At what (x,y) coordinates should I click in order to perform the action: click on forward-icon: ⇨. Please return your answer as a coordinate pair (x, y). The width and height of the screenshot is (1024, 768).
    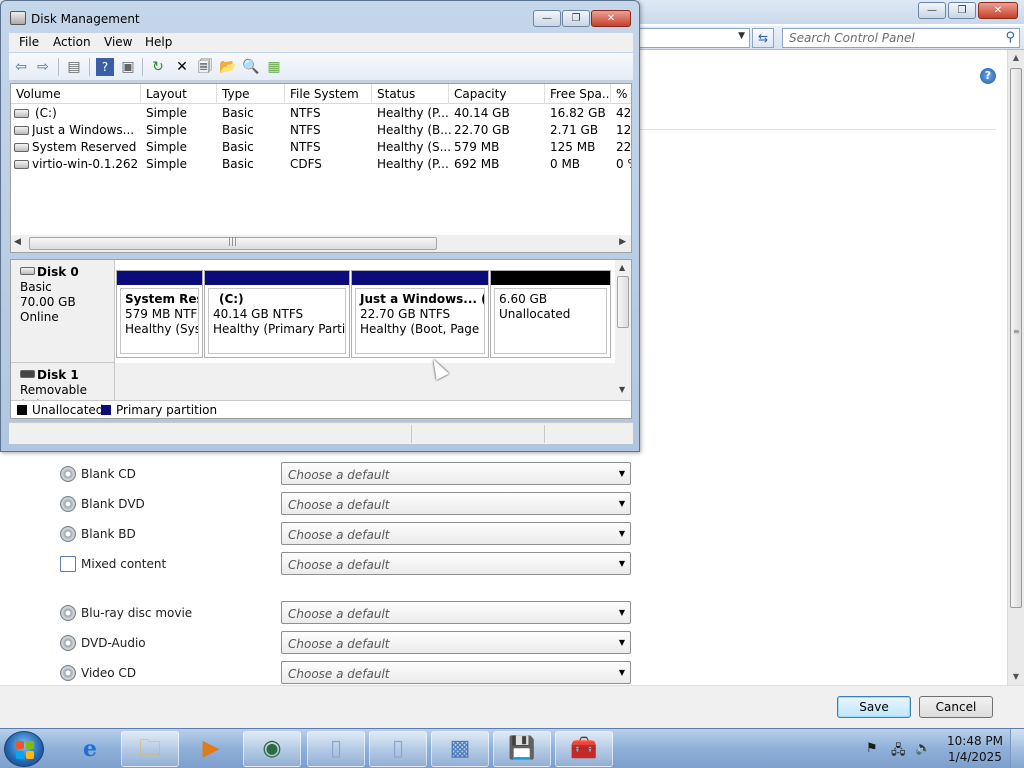
    Looking at the image, I should click on (43, 67).